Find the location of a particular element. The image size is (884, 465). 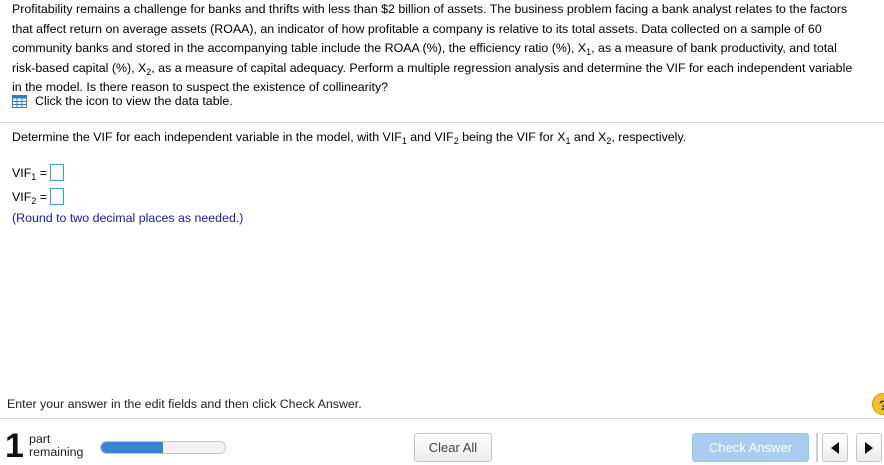

vif2-label: VIF2 = is located at coordinates (29, 197).